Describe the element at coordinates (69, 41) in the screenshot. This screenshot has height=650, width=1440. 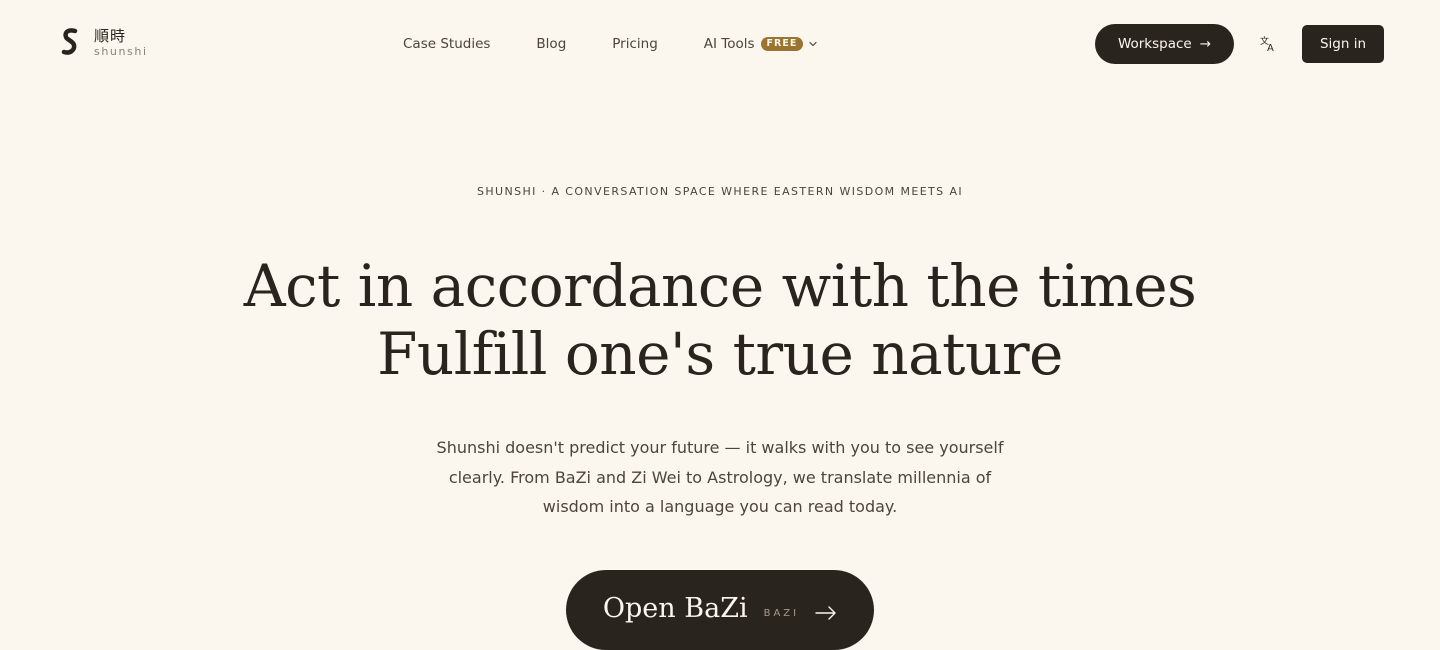
I see `shunshi-logo-icon` at that location.